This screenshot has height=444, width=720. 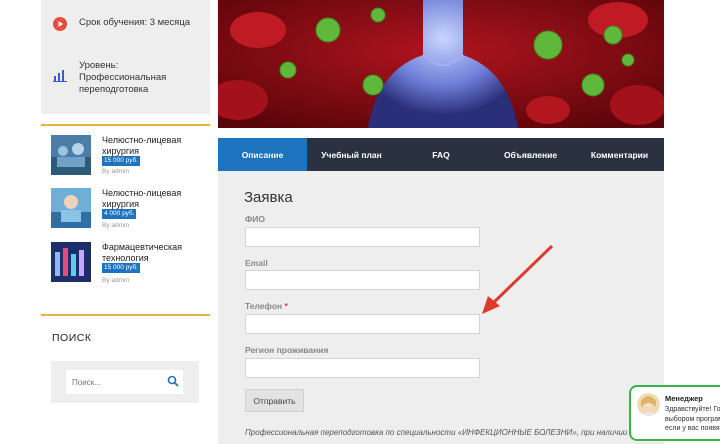 What do you see at coordinates (362, 237) in the screenshot?
I see `name-field` at bounding box center [362, 237].